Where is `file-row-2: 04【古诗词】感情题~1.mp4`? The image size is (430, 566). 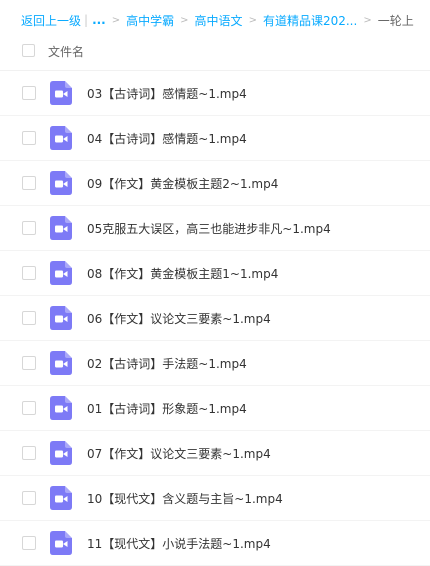
file-row-2: 04【古诗词】感情题~1.mp4 is located at coordinates (215, 138).